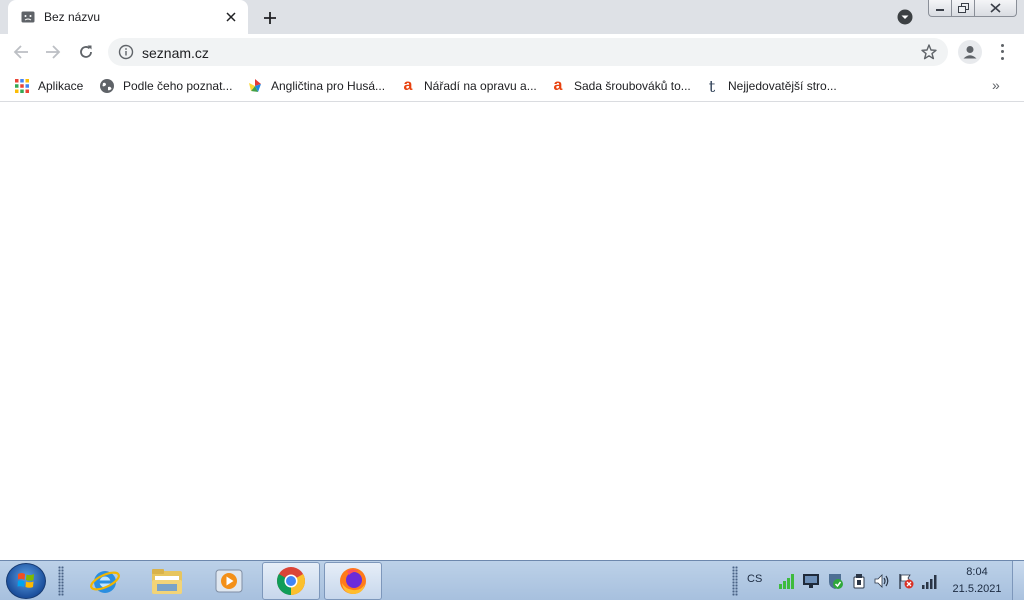 Image resolution: width=1024 pixels, height=600 pixels. I want to click on bookmark-apps: Aplikace, so click(48, 86).